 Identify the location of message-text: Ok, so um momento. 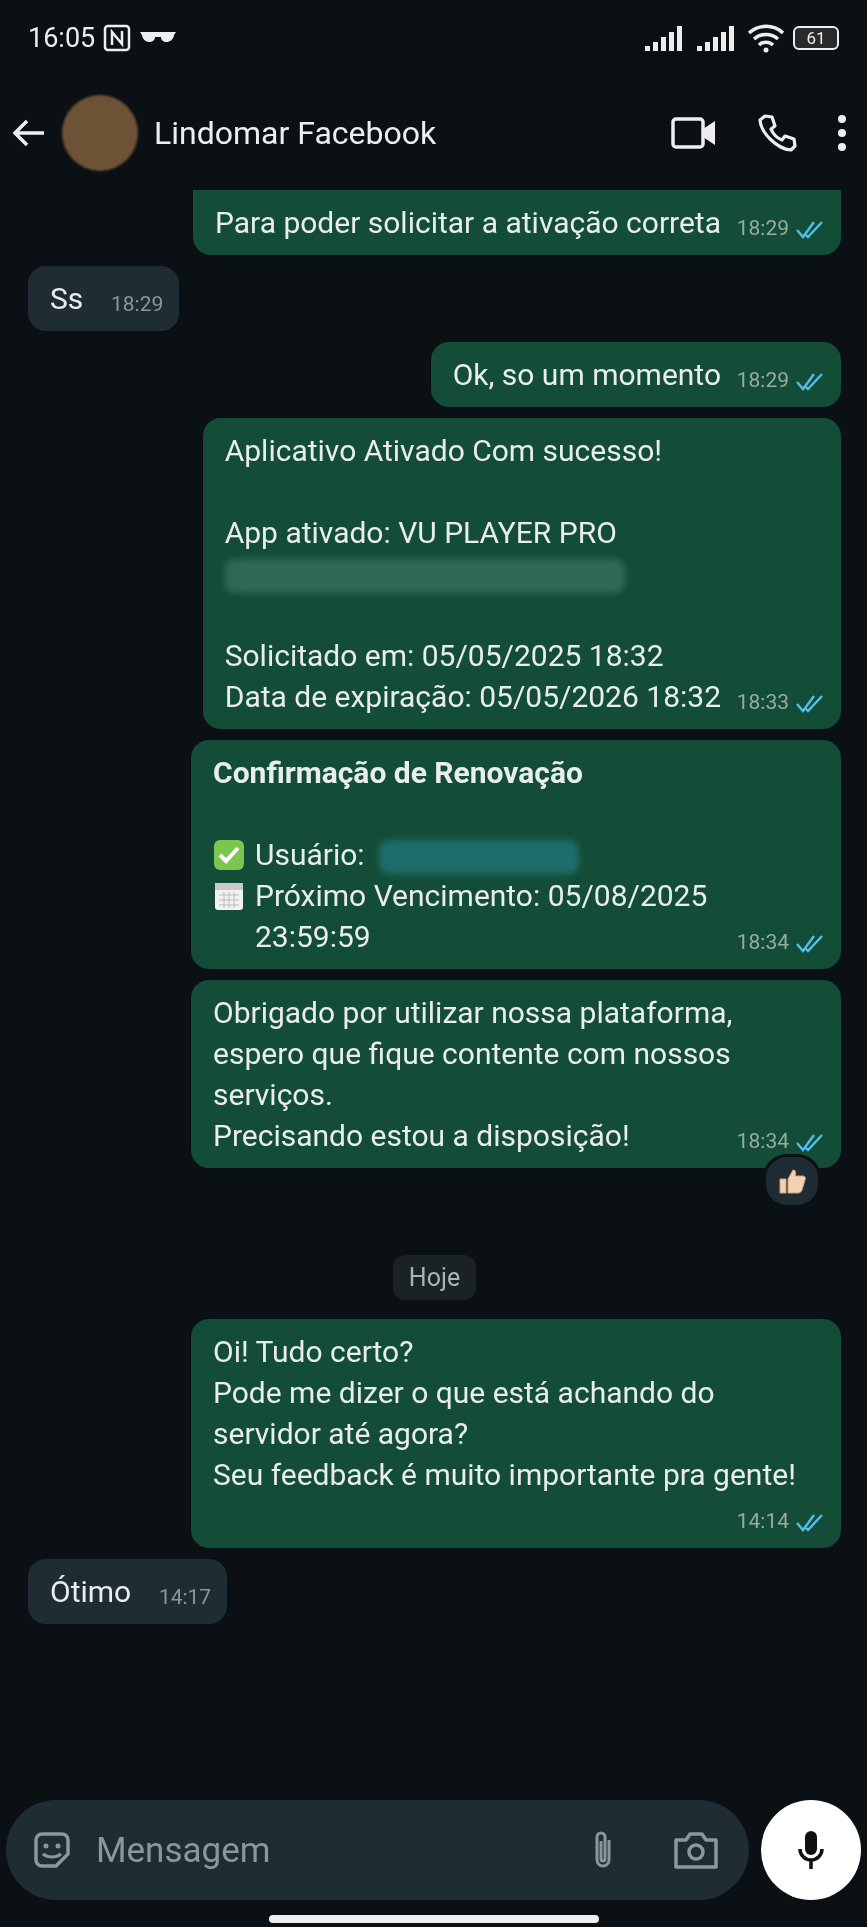
(586, 374).